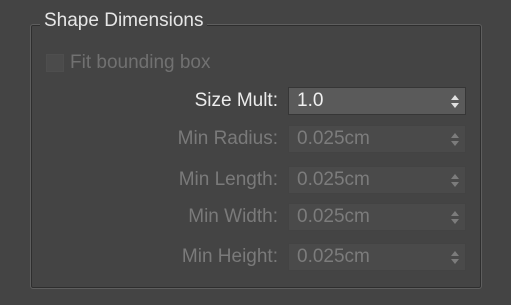 This screenshot has width=511, height=305. What do you see at coordinates (140, 62) in the screenshot?
I see `fit-bounding-box-label: Fit bounding box` at bounding box center [140, 62].